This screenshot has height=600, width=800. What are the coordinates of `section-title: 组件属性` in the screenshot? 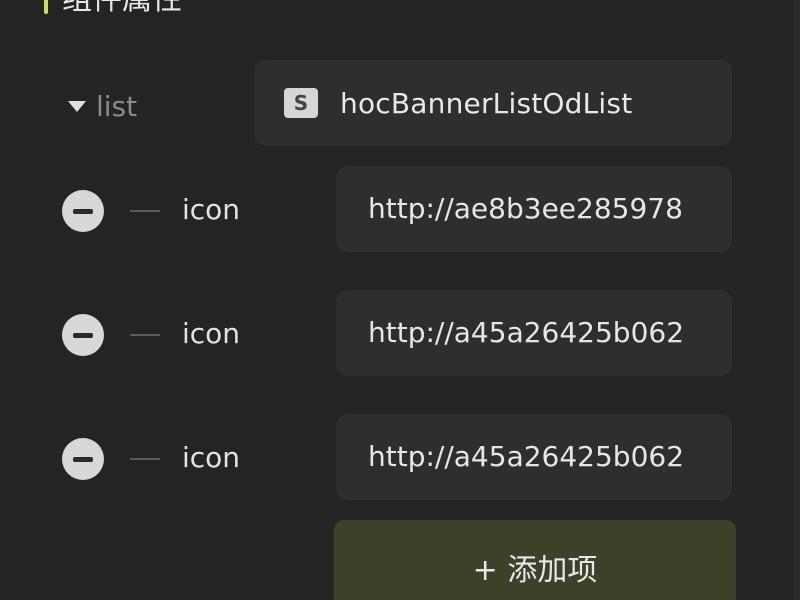 It's located at (122, 7).